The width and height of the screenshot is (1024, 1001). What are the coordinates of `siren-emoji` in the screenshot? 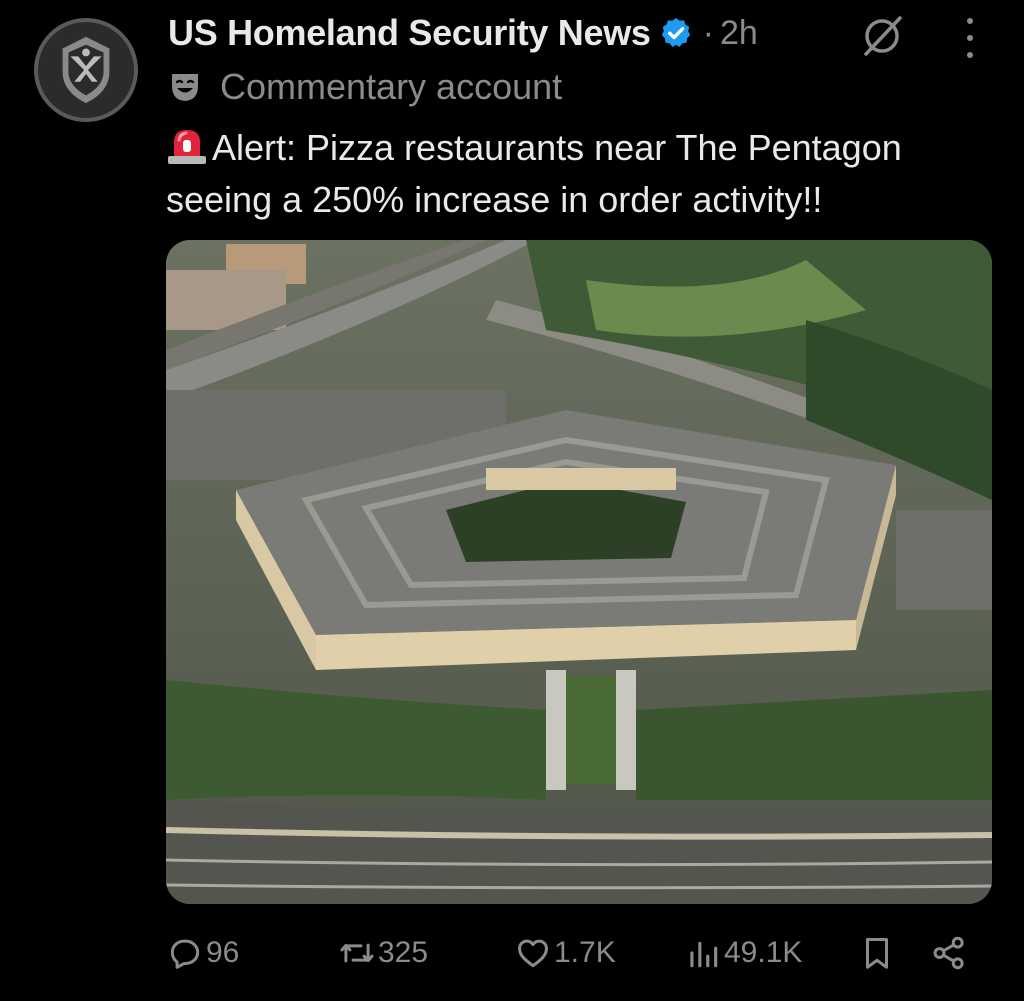 It's located at (187, 147).